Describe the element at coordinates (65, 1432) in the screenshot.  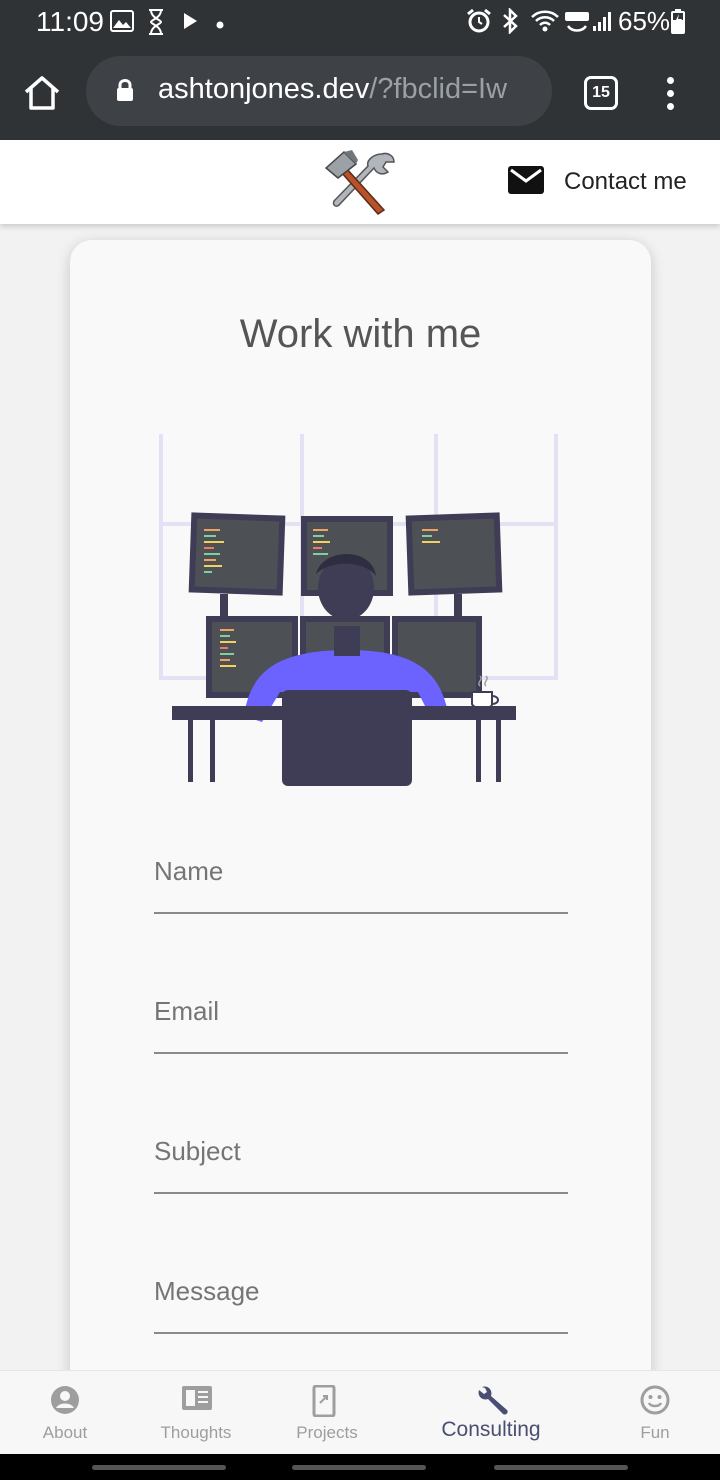
I see `nav-label-about: About` at that location.